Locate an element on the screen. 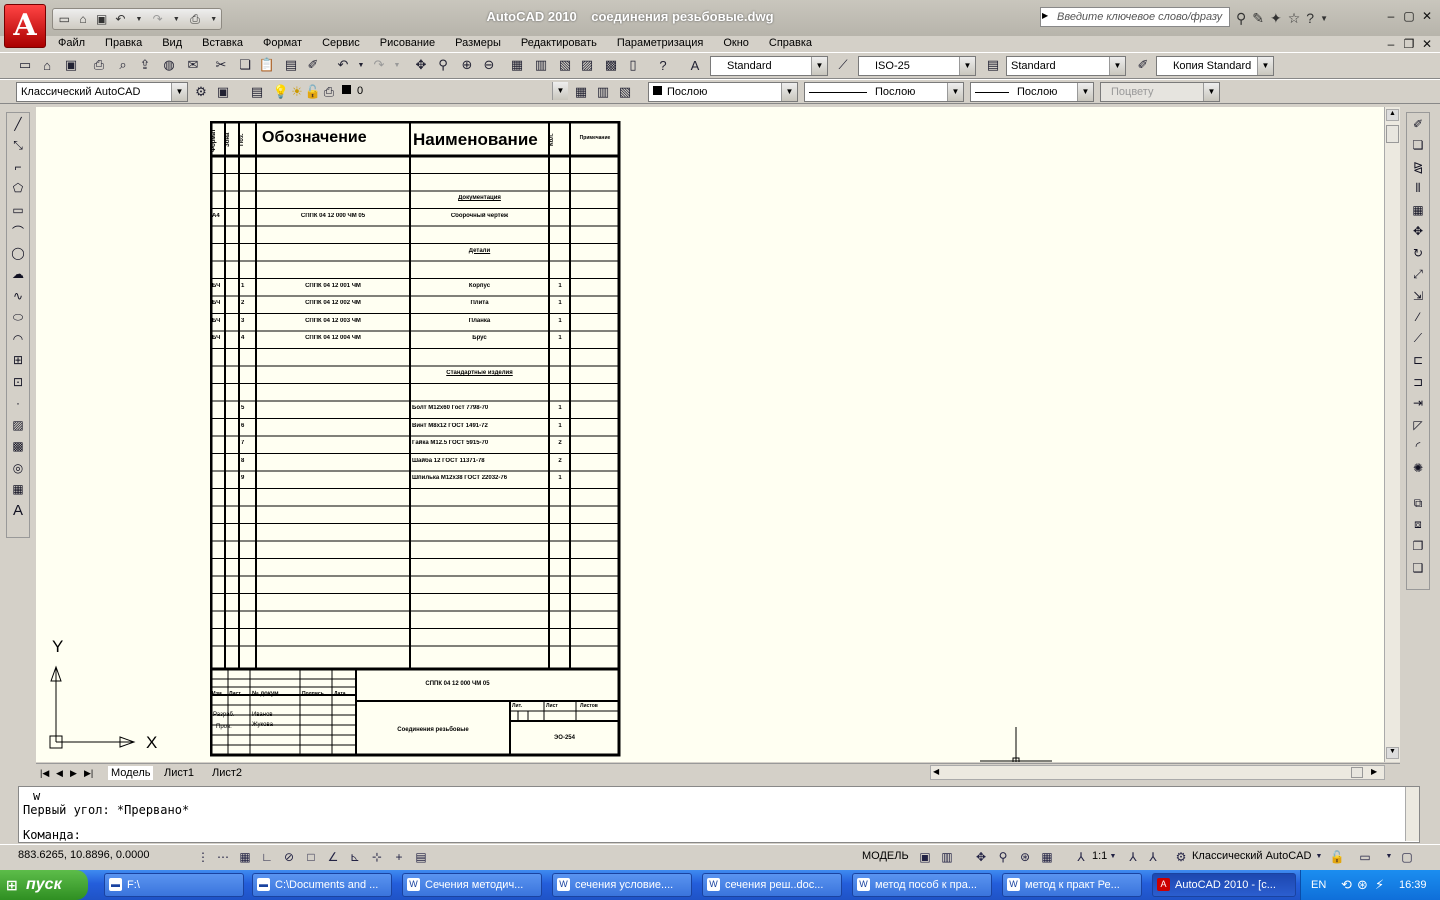  menu-file: Файл is located at coordinates (71, 44).